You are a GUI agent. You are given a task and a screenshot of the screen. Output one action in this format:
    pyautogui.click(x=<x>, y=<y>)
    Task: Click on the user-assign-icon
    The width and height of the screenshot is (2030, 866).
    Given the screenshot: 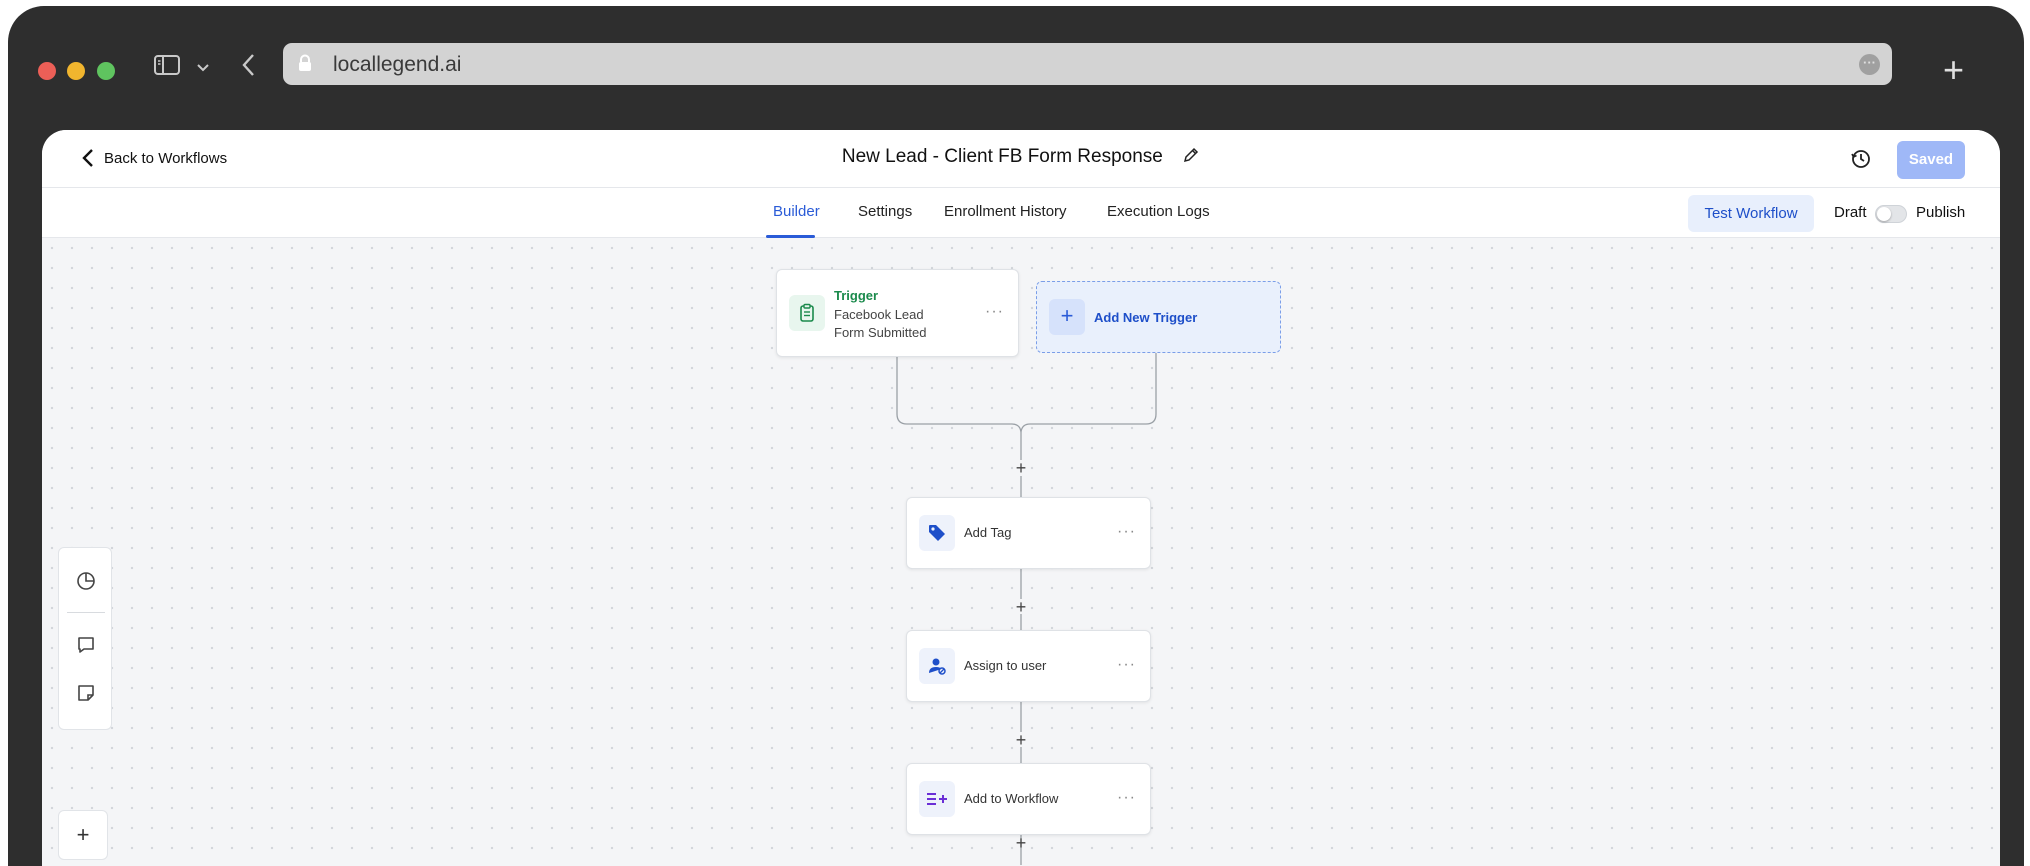 What is the action you would take?
    pyautogui.click(x=937, y=666)
    